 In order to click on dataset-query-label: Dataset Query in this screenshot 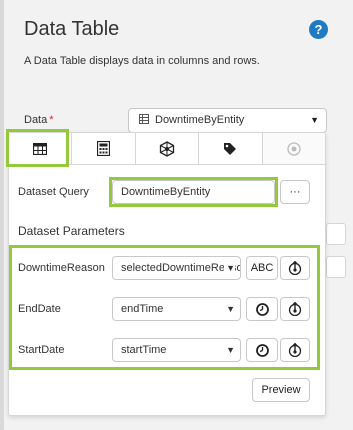, I will do `click(53, 192)`.